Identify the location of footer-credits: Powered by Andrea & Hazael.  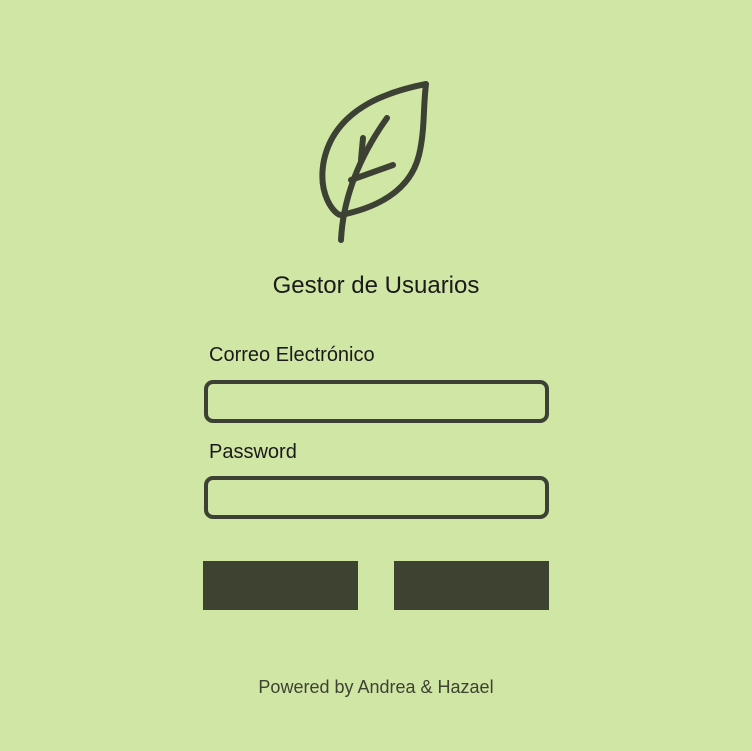
(376, 687).